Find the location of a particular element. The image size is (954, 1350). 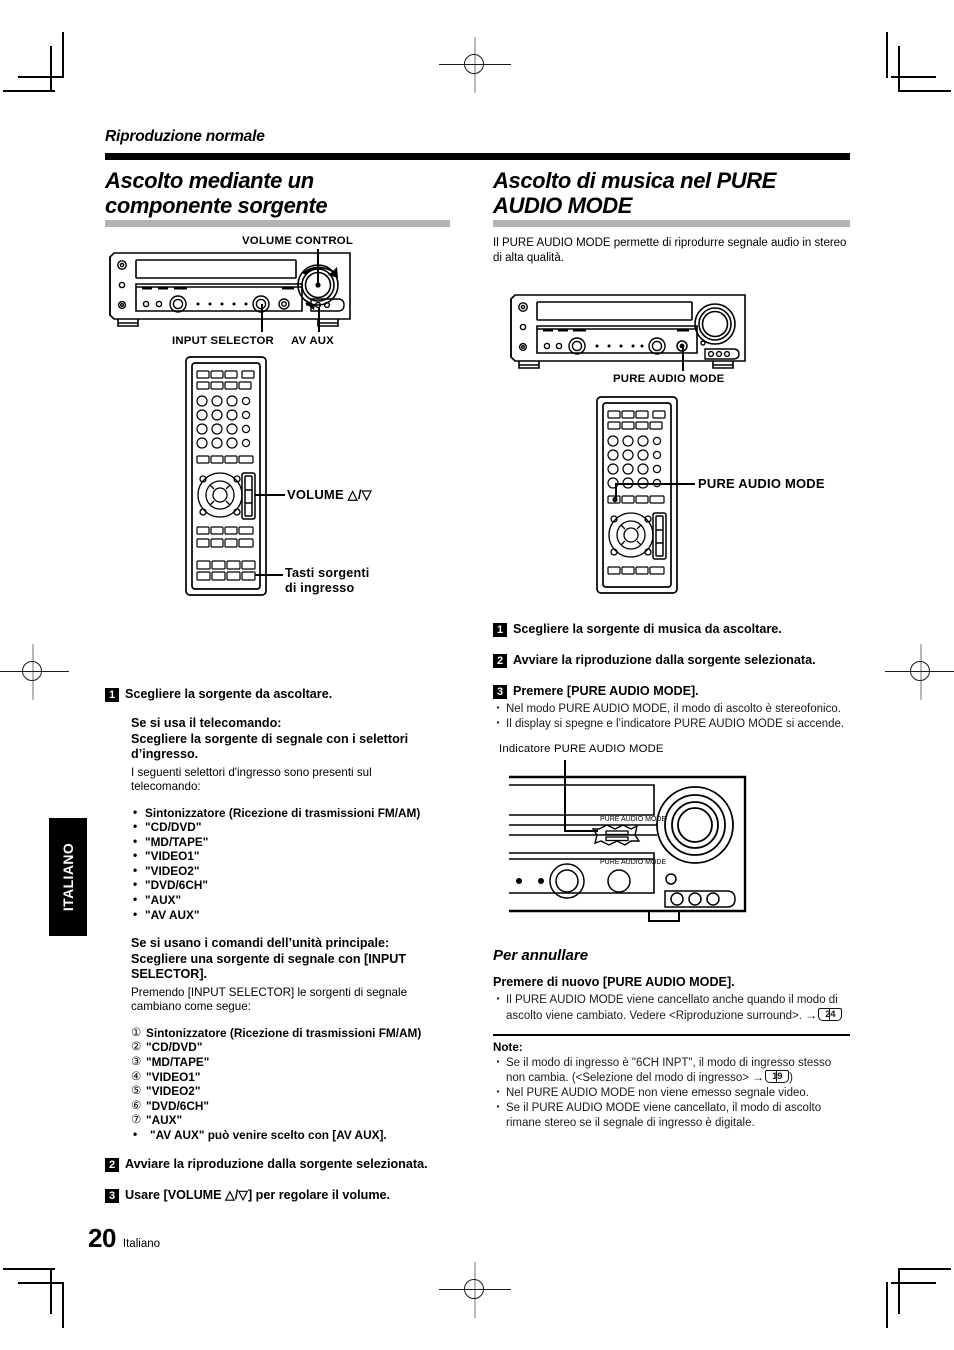

receiver-front-panel-diagram-pure is located at coordinates (628, 331).